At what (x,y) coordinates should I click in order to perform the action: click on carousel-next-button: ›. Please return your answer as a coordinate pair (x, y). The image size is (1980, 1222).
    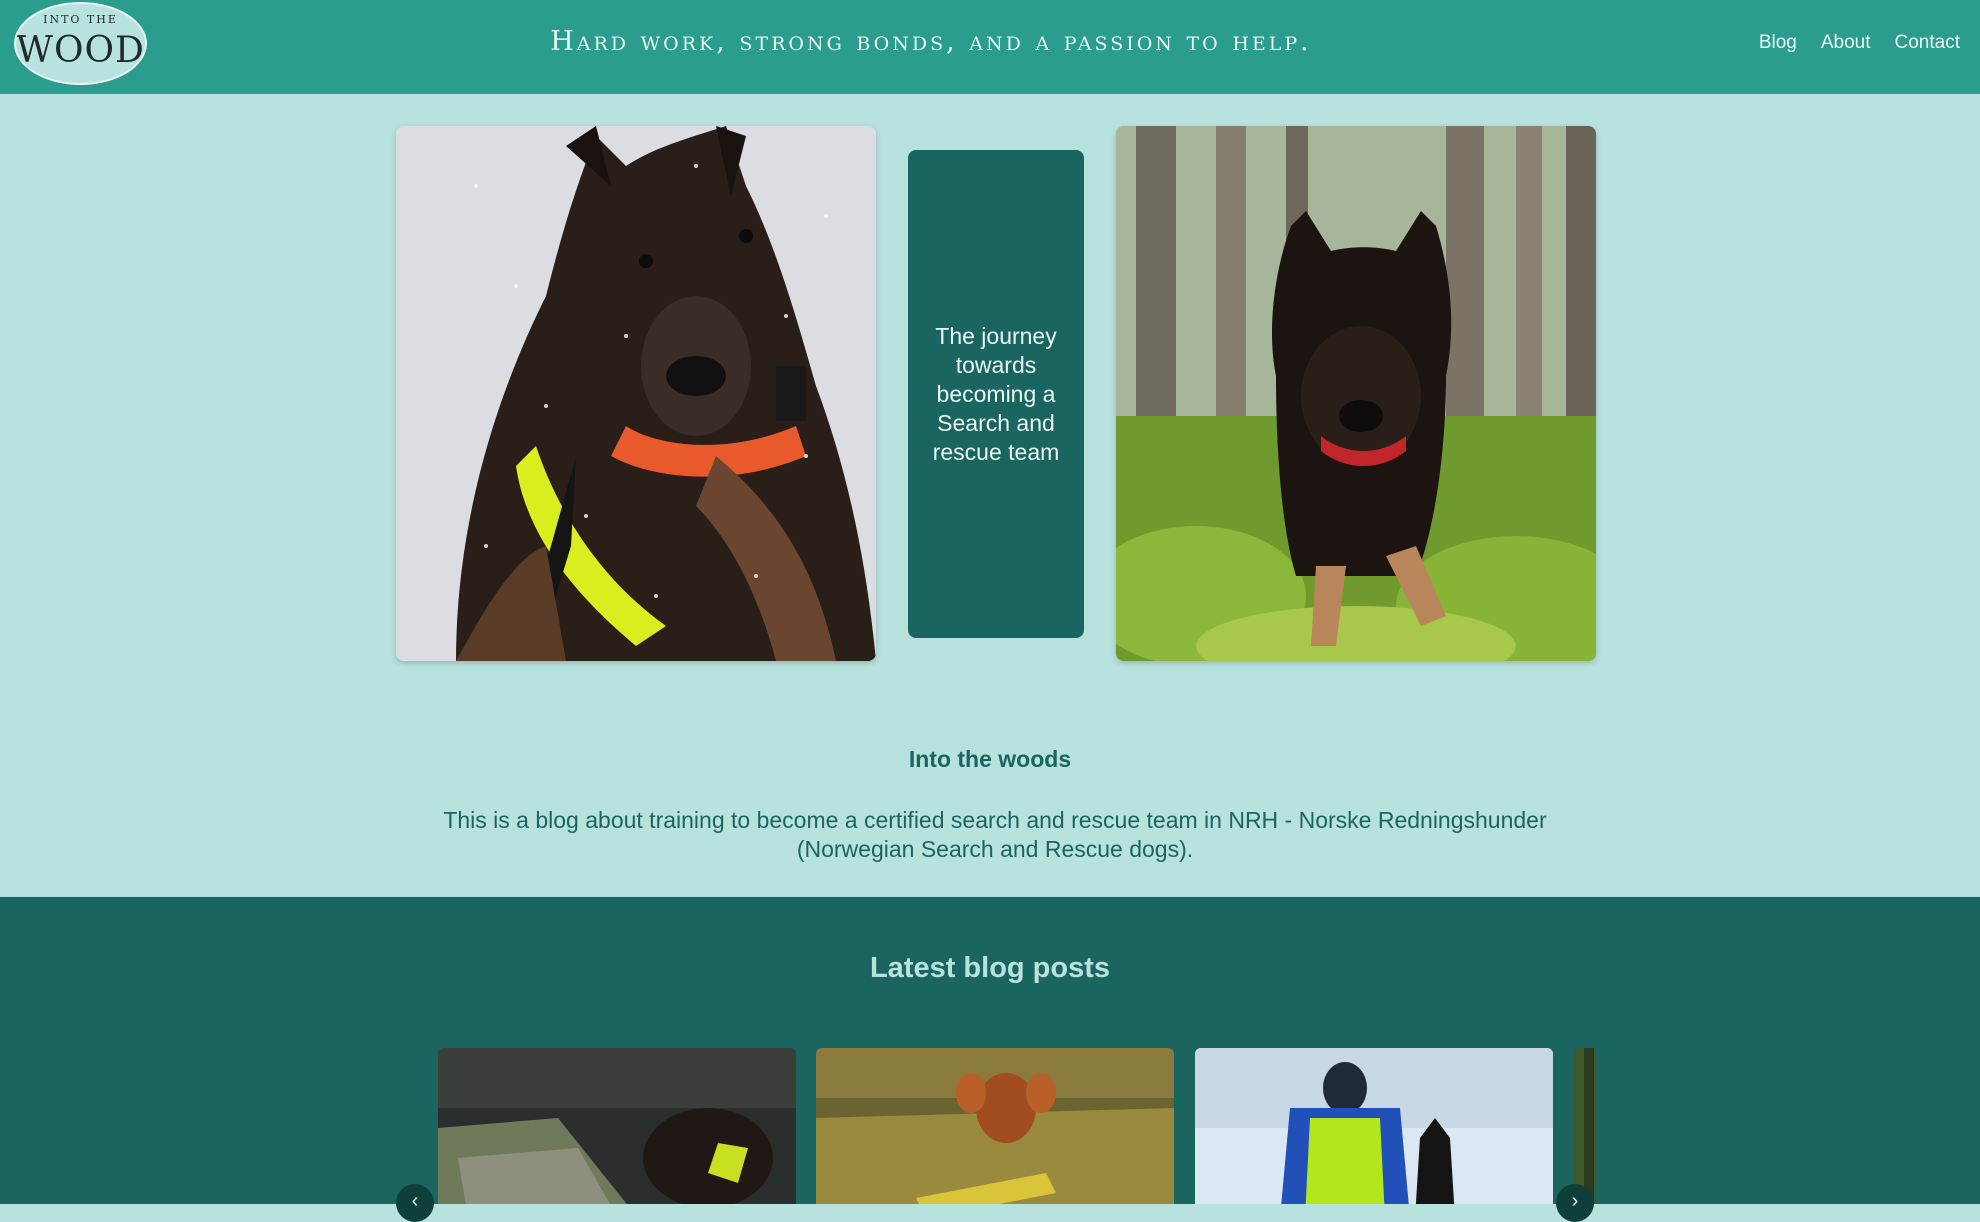
    Looking at the image, I should click on (1575, 1203).